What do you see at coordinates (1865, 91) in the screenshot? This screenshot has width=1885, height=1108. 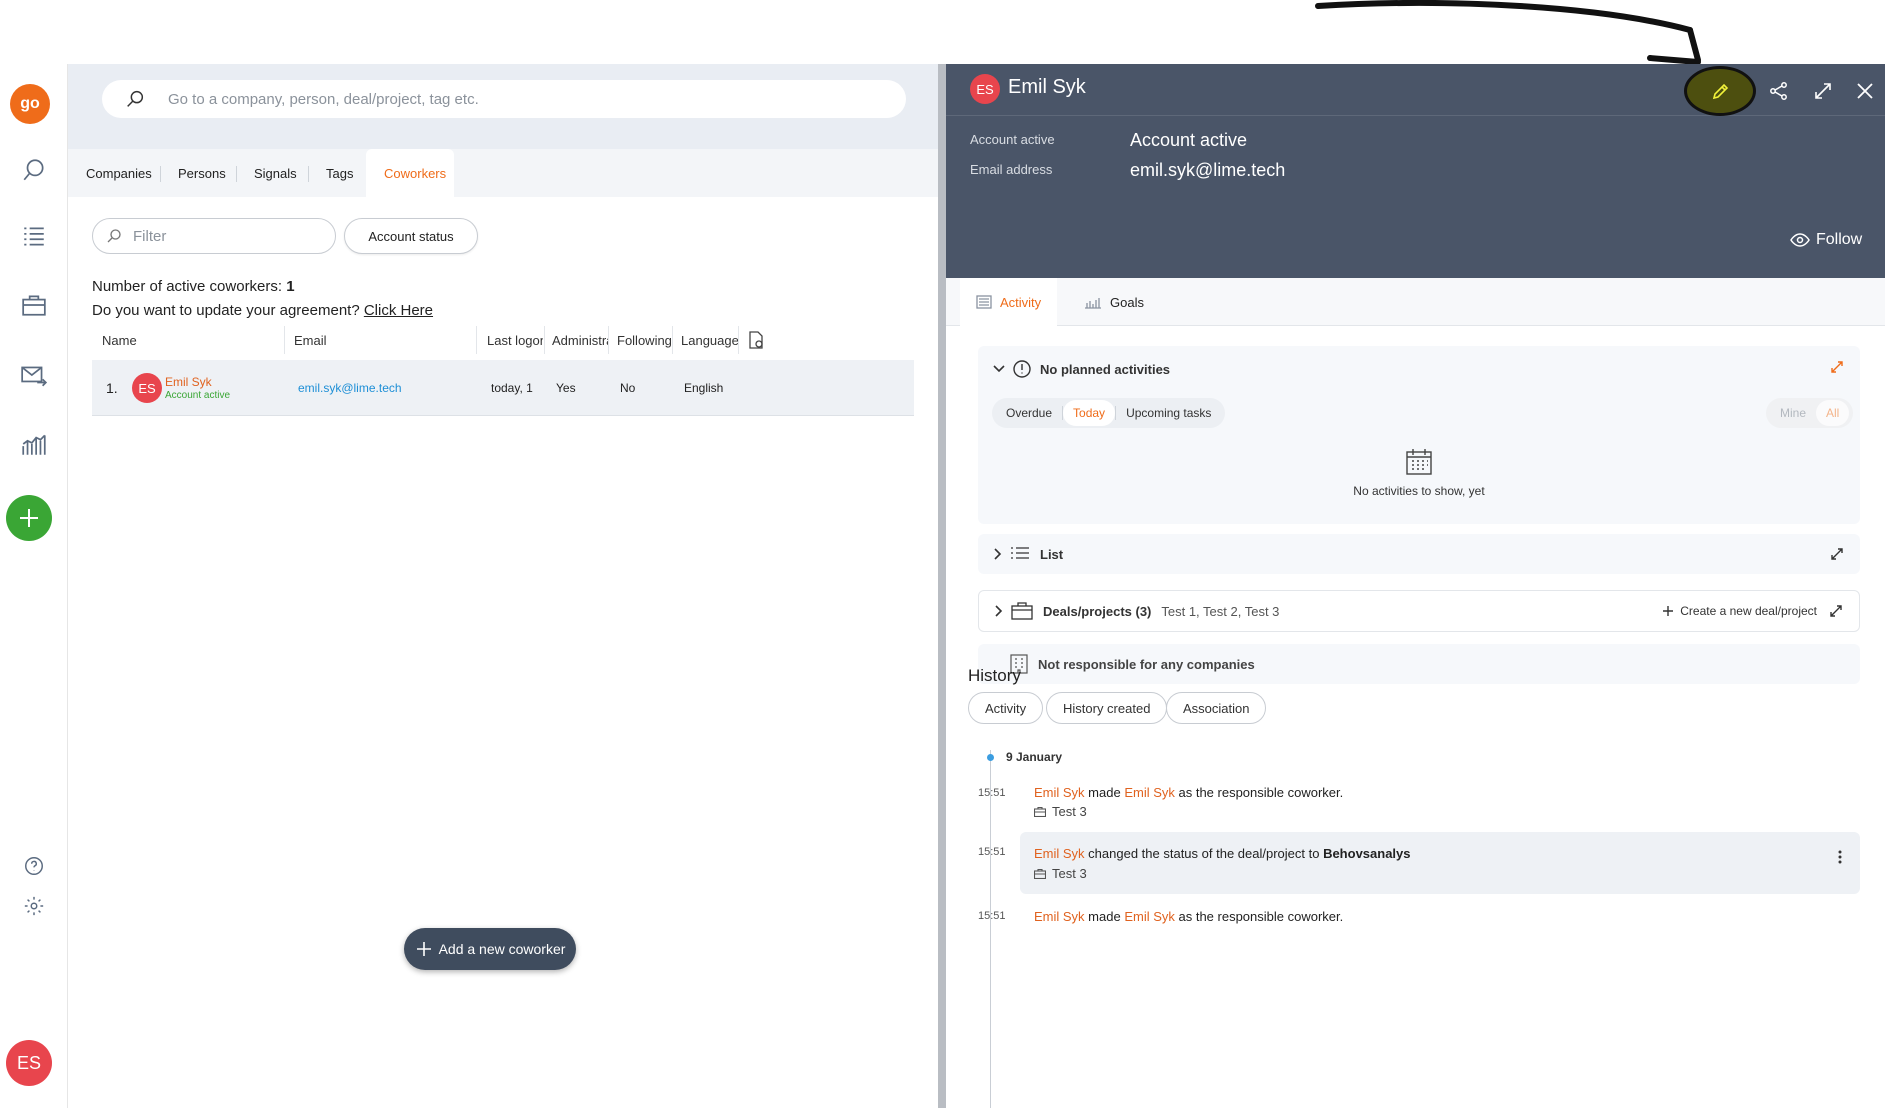 I see `close-icon` at bounding box center [1865, 91].